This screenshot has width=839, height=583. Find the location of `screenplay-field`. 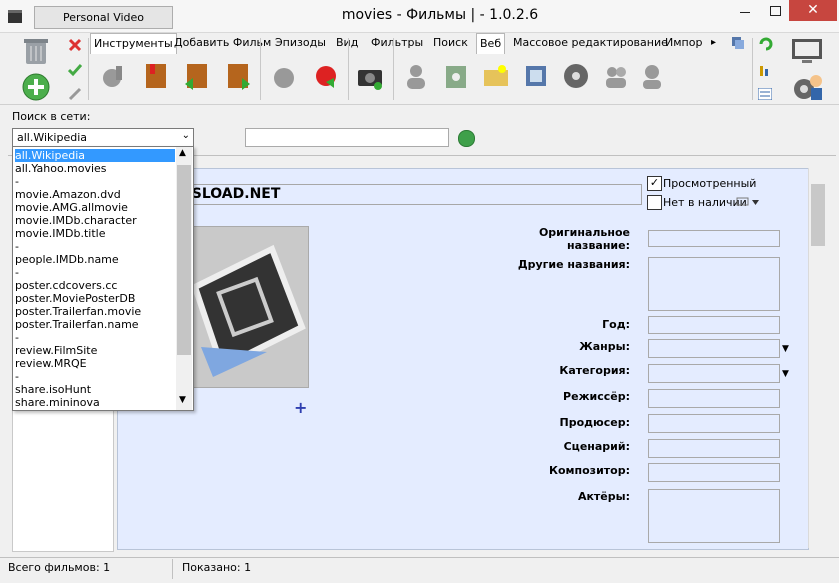

screenplay-field is located at coordinates (714, 448).